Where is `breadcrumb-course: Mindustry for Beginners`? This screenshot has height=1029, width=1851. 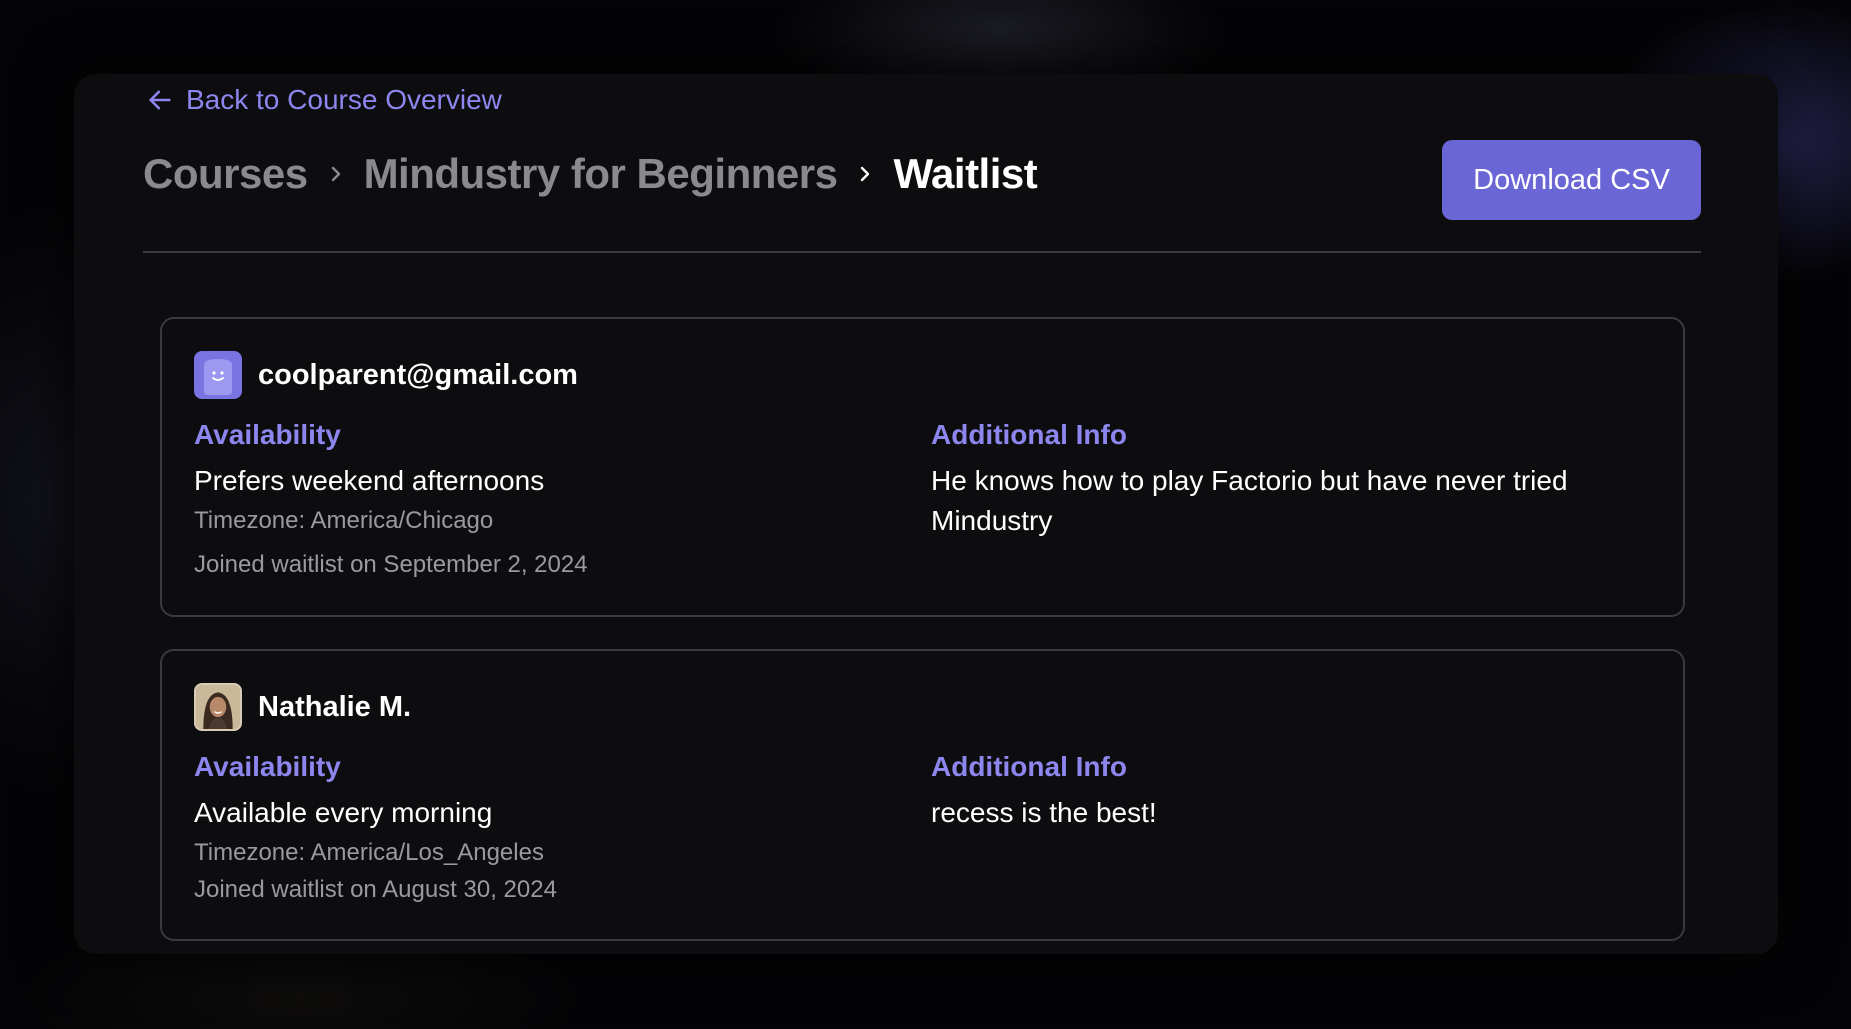 breadcrumb-course: Mindustry for Beginners is located at coordinates (601, 174).